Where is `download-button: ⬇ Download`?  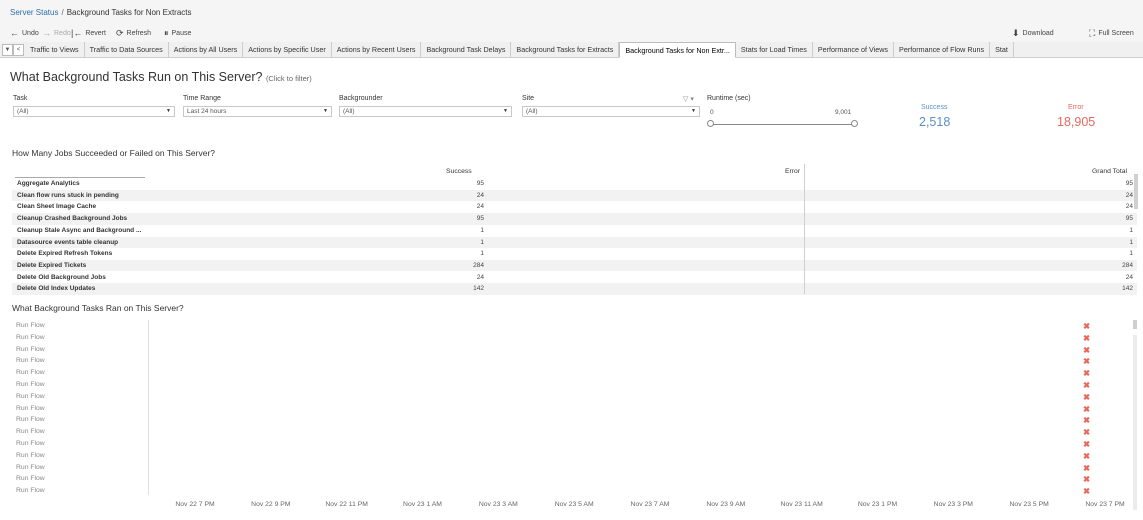 download-button: ⬇ Download is located at coordinates (1033, 33).